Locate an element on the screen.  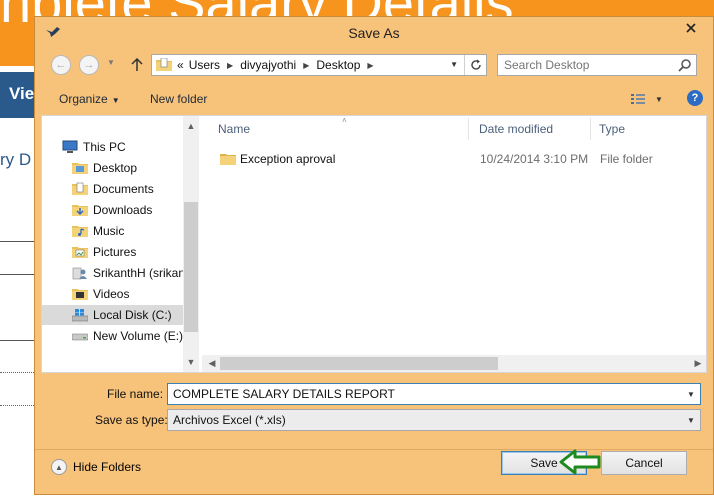
file-list-horizontal-scrollbar: ◀ ▶ is located at coordinates (454, 363).